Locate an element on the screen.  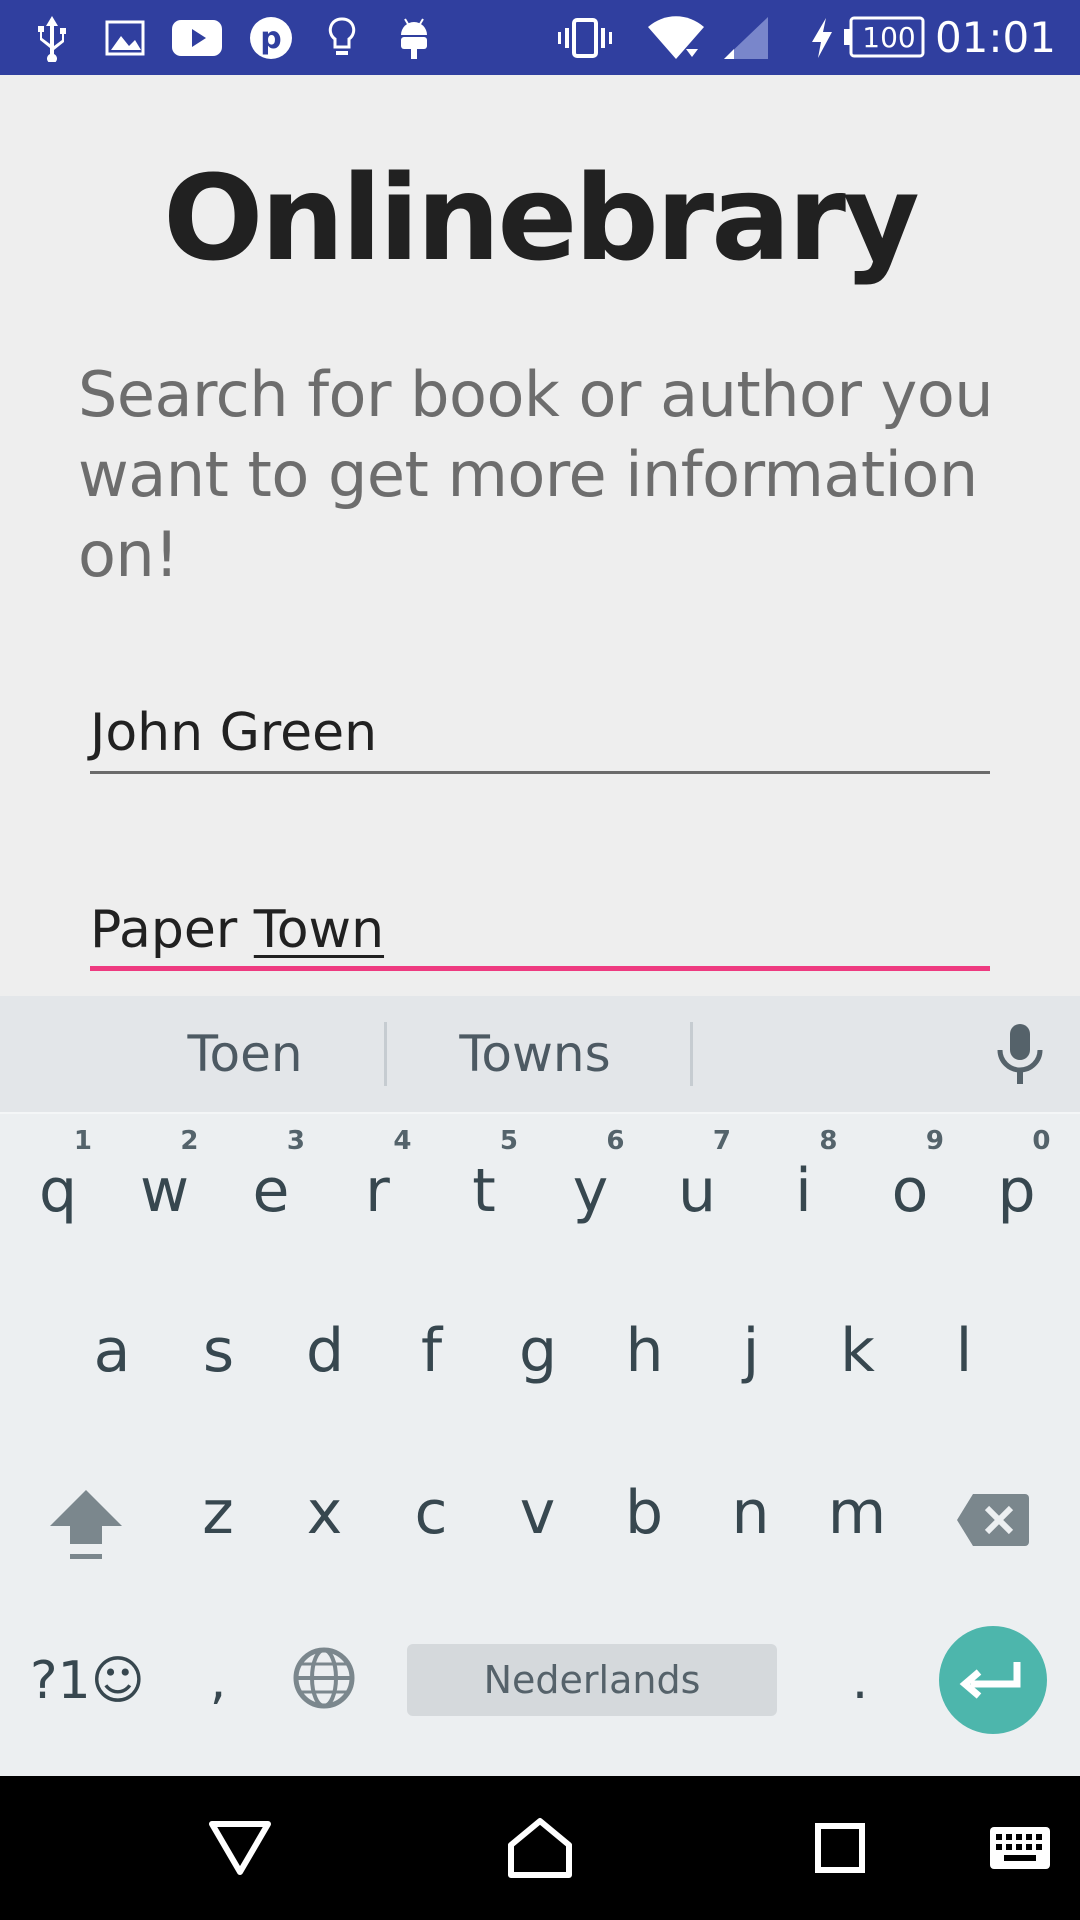
key-k: k is located at coordinates (858, 1346).